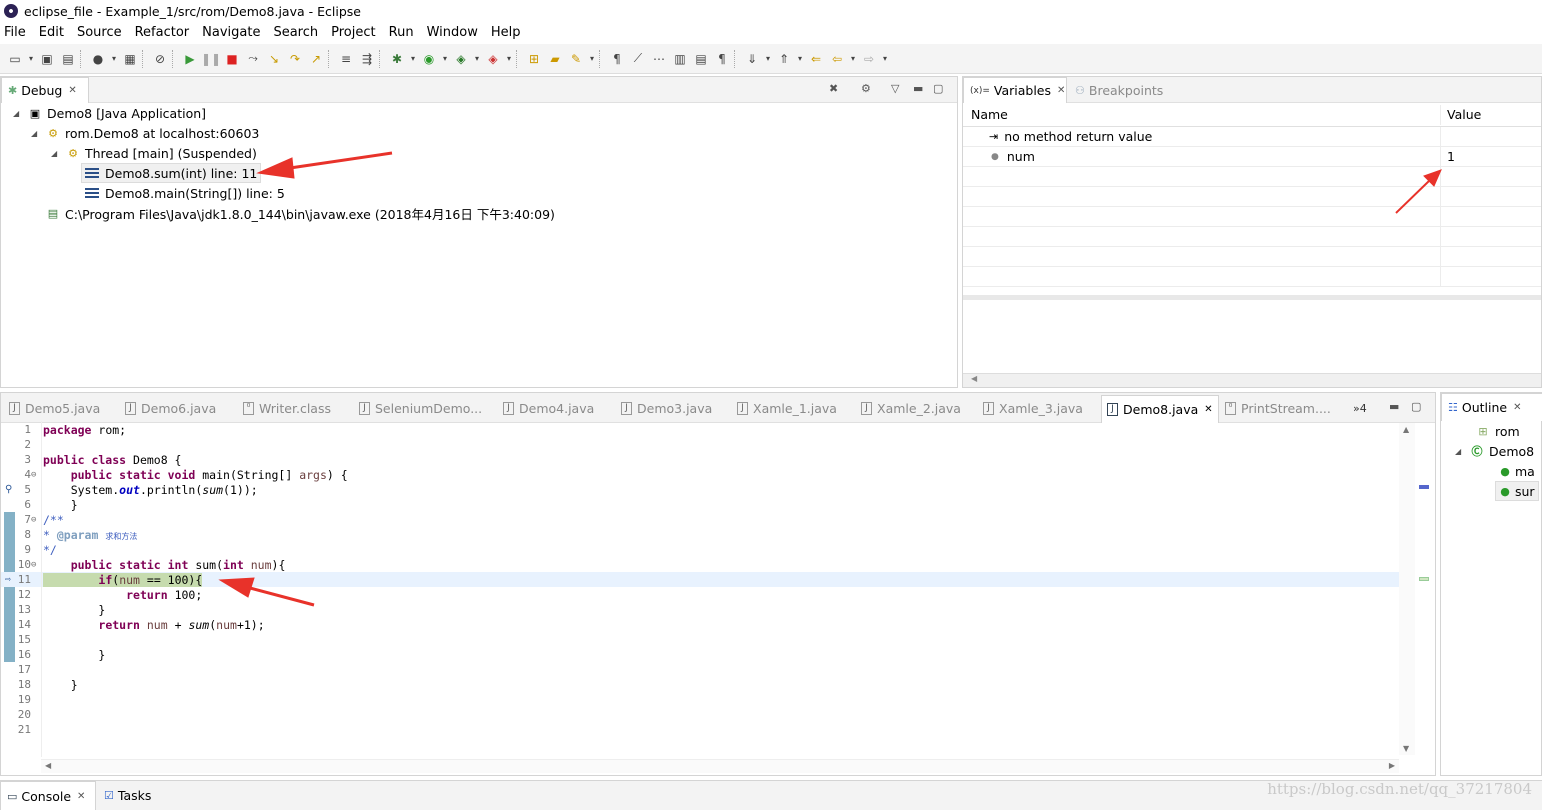 This screenshot has width=1542, height=810. What do you see at coordinates (190, 59) in the screenshot?
I see `resume-icon: ▶` at bounding box center [190, 59].